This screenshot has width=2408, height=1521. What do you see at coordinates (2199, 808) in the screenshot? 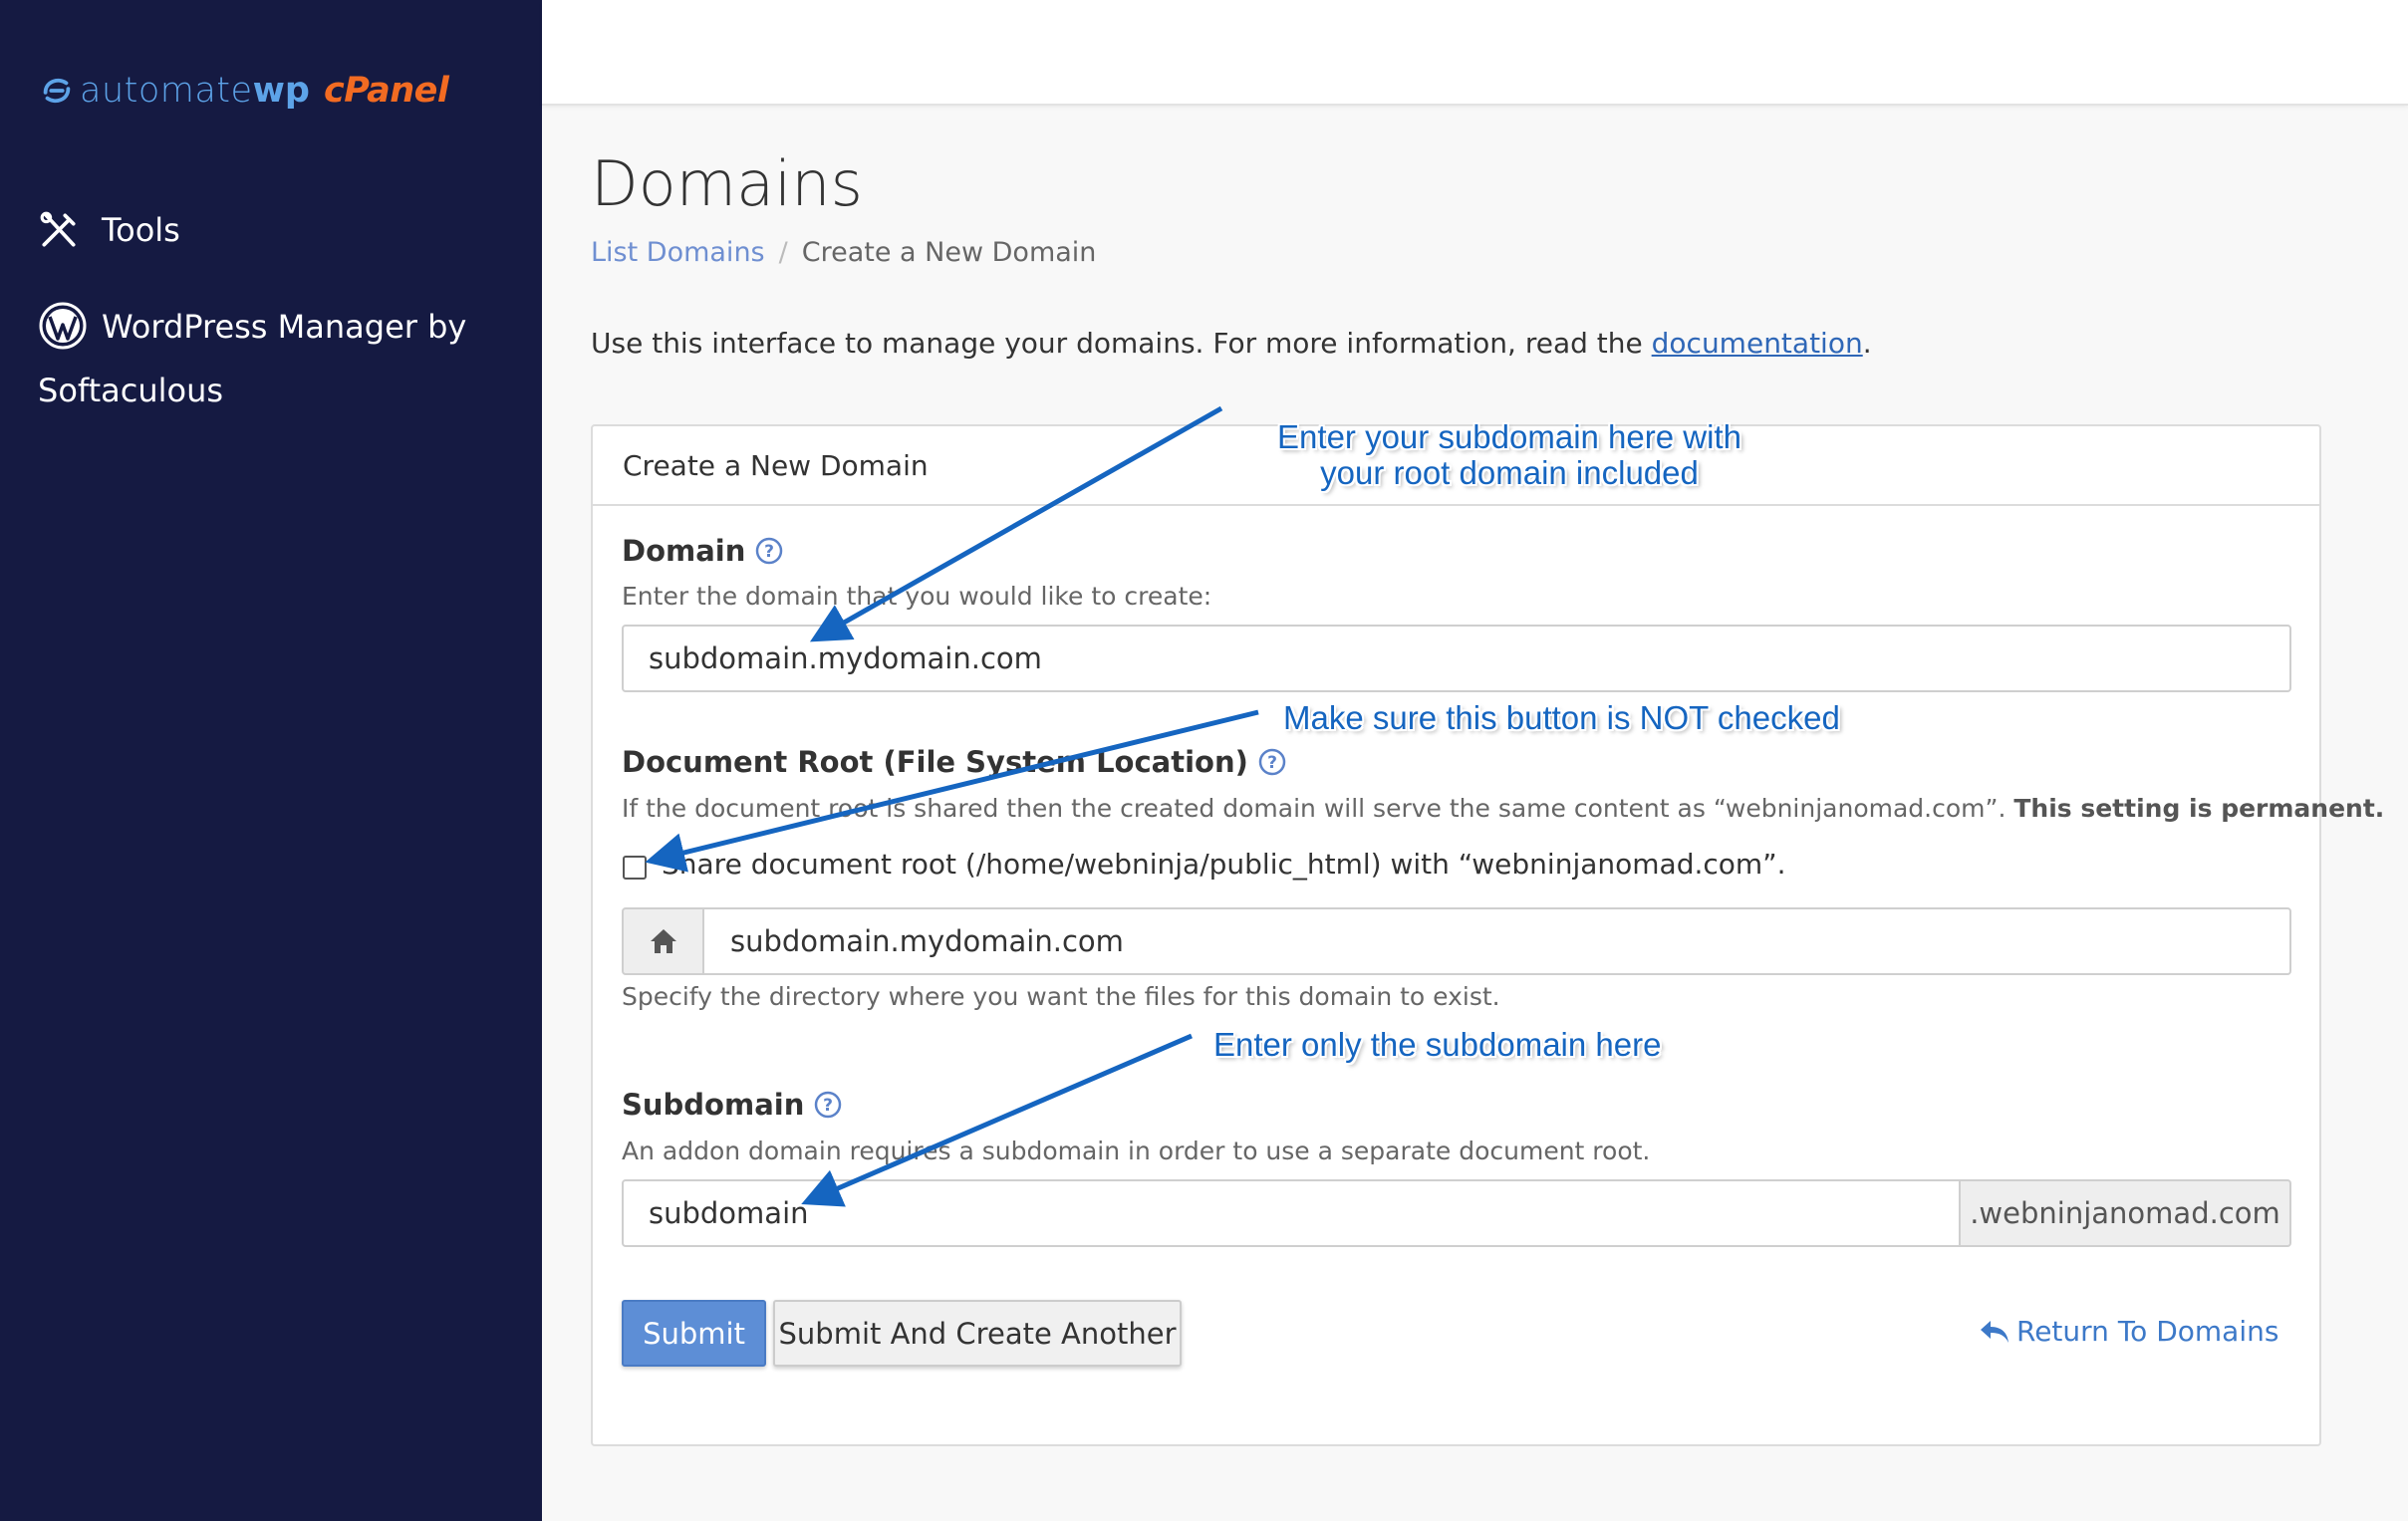
I see `document-root-hint-bold: This setting is permanent.` at bounding box center [2199, 808].